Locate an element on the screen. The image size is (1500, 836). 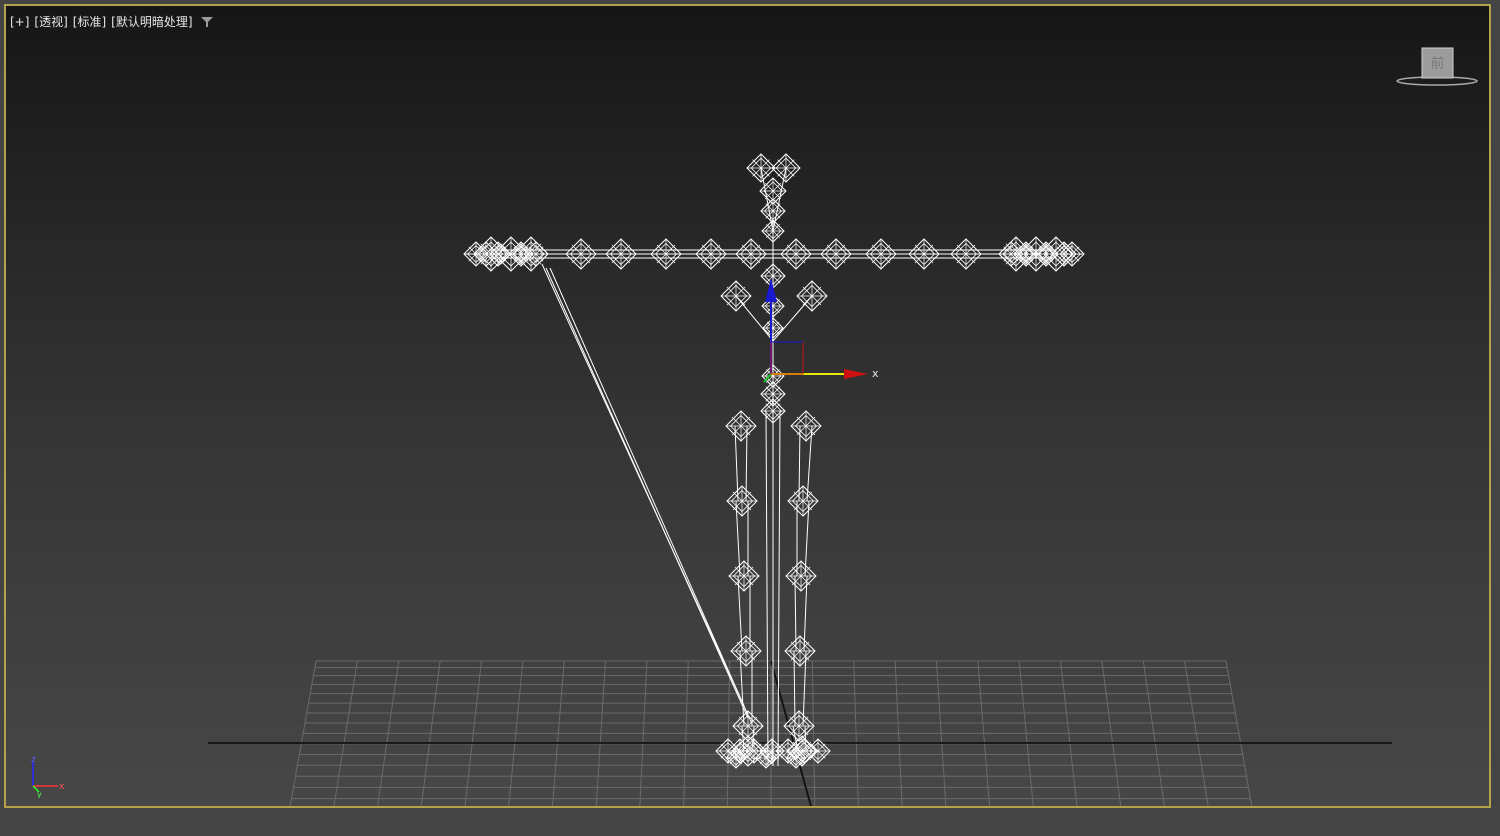
viewport-bottom-strip is located at coordinates (750, 823).